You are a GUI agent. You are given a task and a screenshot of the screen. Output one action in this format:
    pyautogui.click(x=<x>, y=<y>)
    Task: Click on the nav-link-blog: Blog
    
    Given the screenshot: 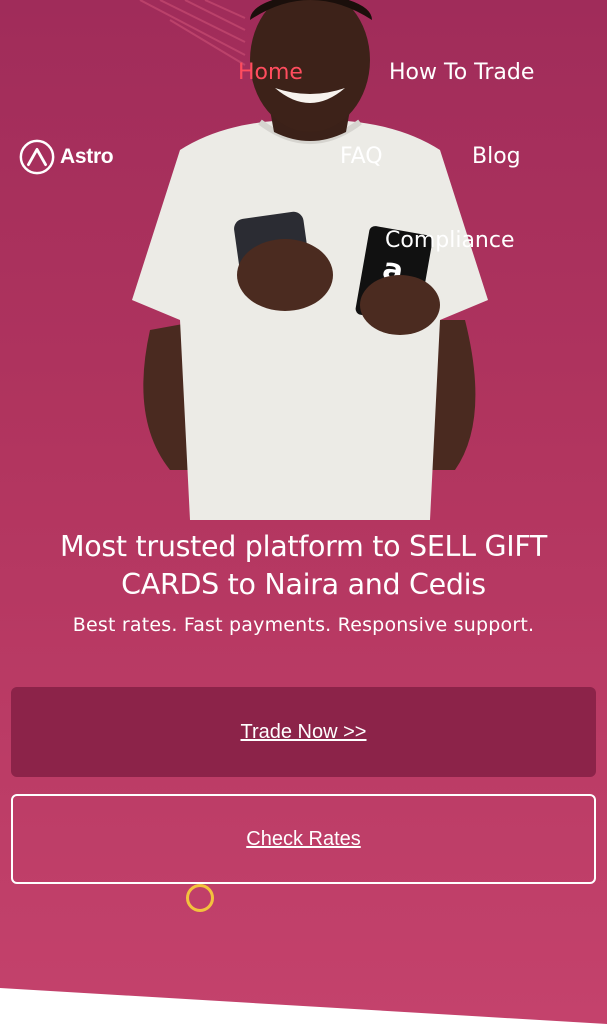 What is the action you would take?
    pyautogui.click(x=496, y=157)
    